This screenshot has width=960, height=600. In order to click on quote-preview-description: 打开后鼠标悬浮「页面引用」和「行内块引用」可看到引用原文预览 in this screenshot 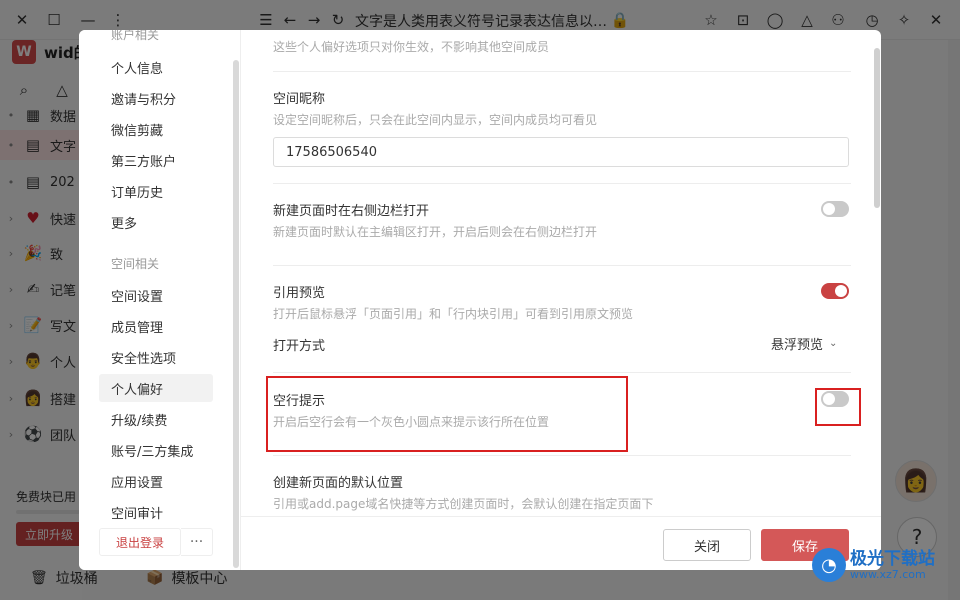, I will do `click(453, 314)`.